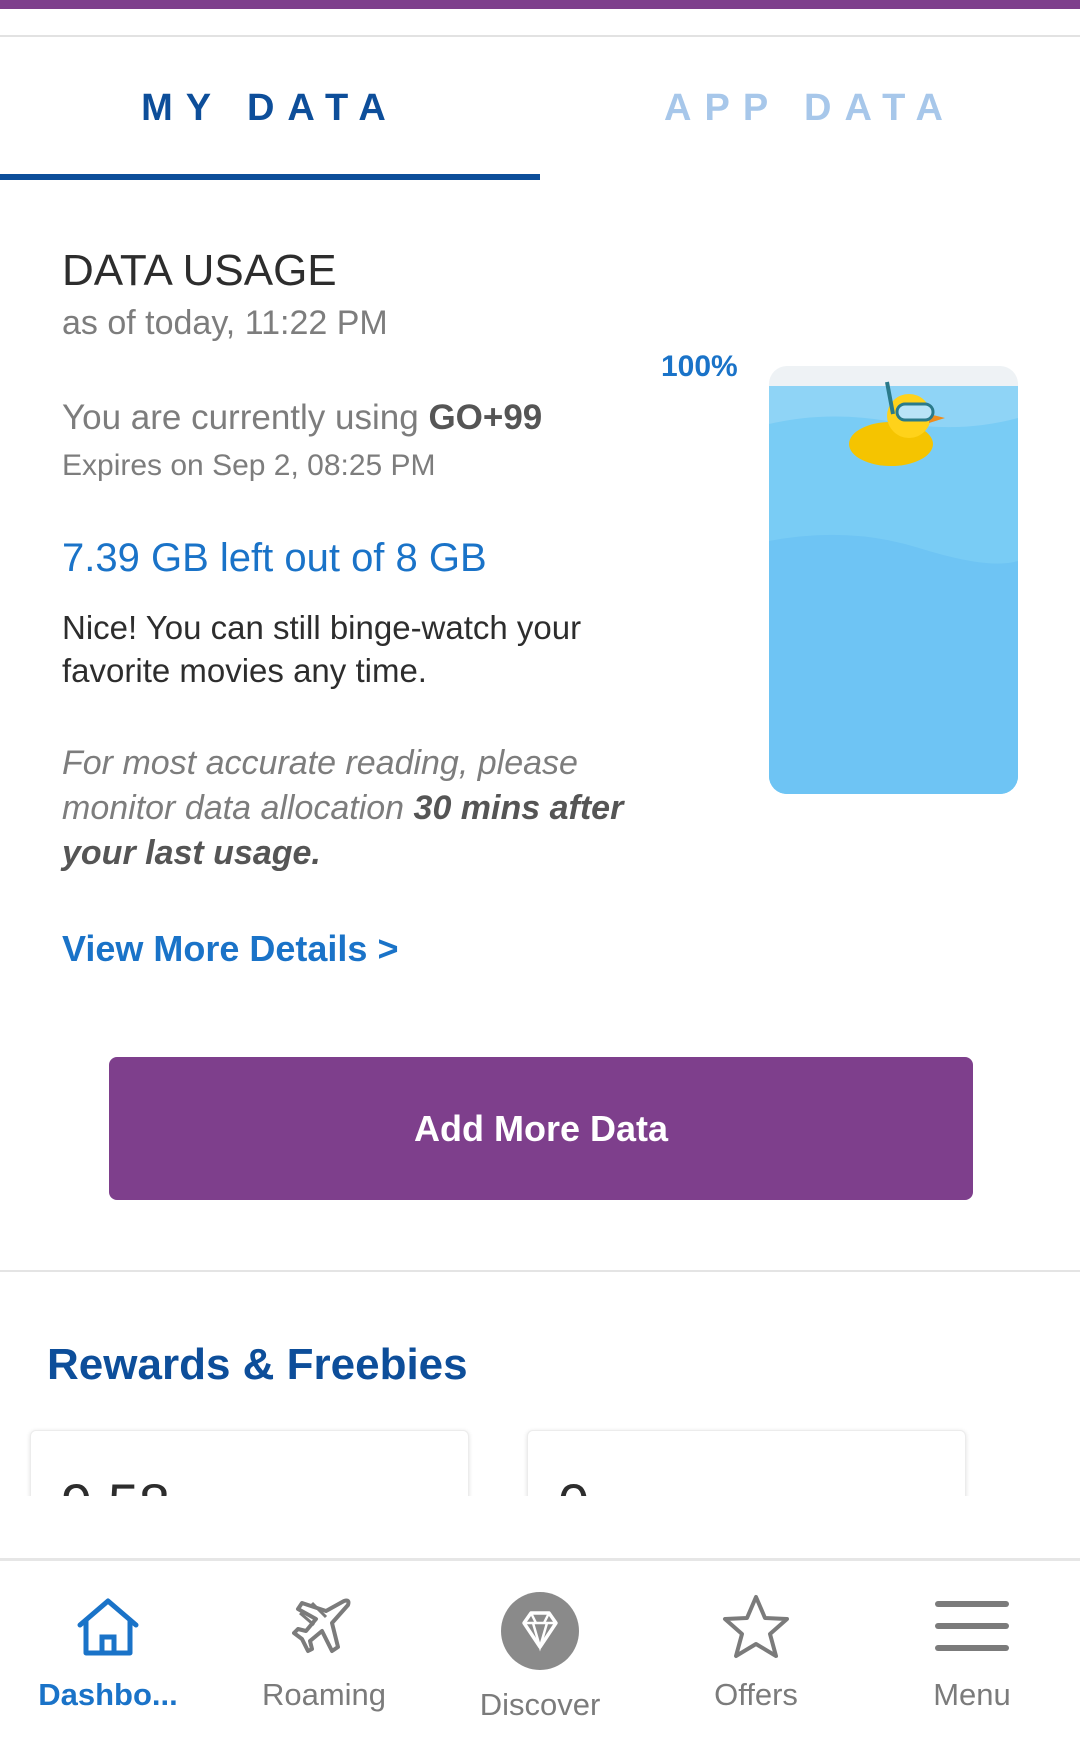 The height and width of the screenshot is (1764, 1080). What do you see at coordinates (746, 1463) in the screenshot?
I see `reward-card: 0` at bounding box center [746, 1463].